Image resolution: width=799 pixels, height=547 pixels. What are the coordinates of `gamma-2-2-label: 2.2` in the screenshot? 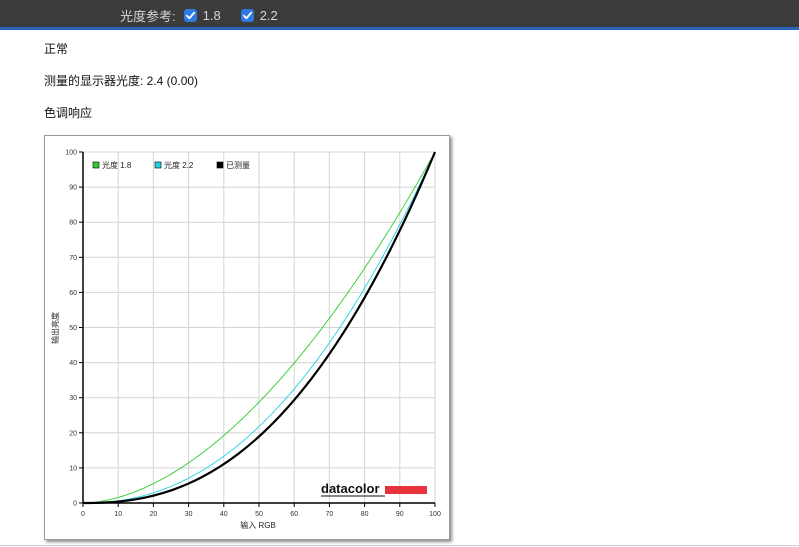 It's located at (269, 15).